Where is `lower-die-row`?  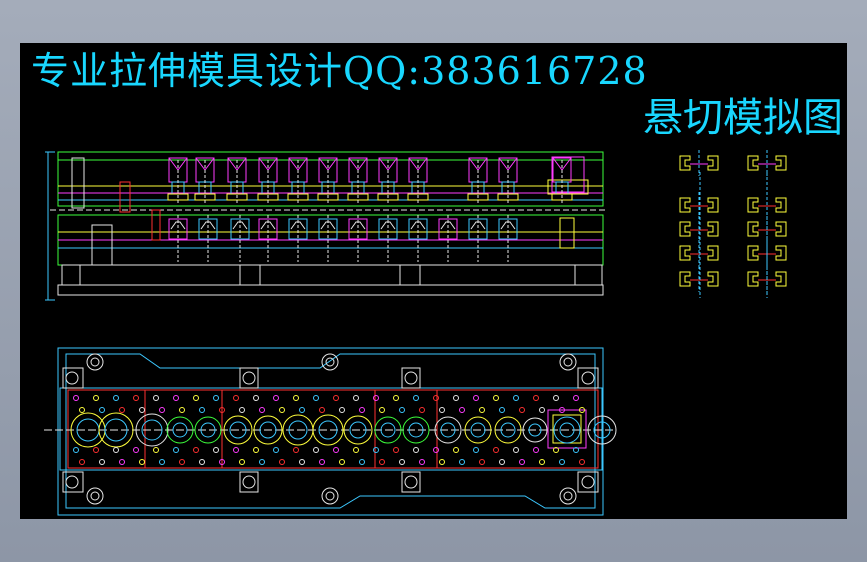 lower-die-row is located at coordinates (343, 238).